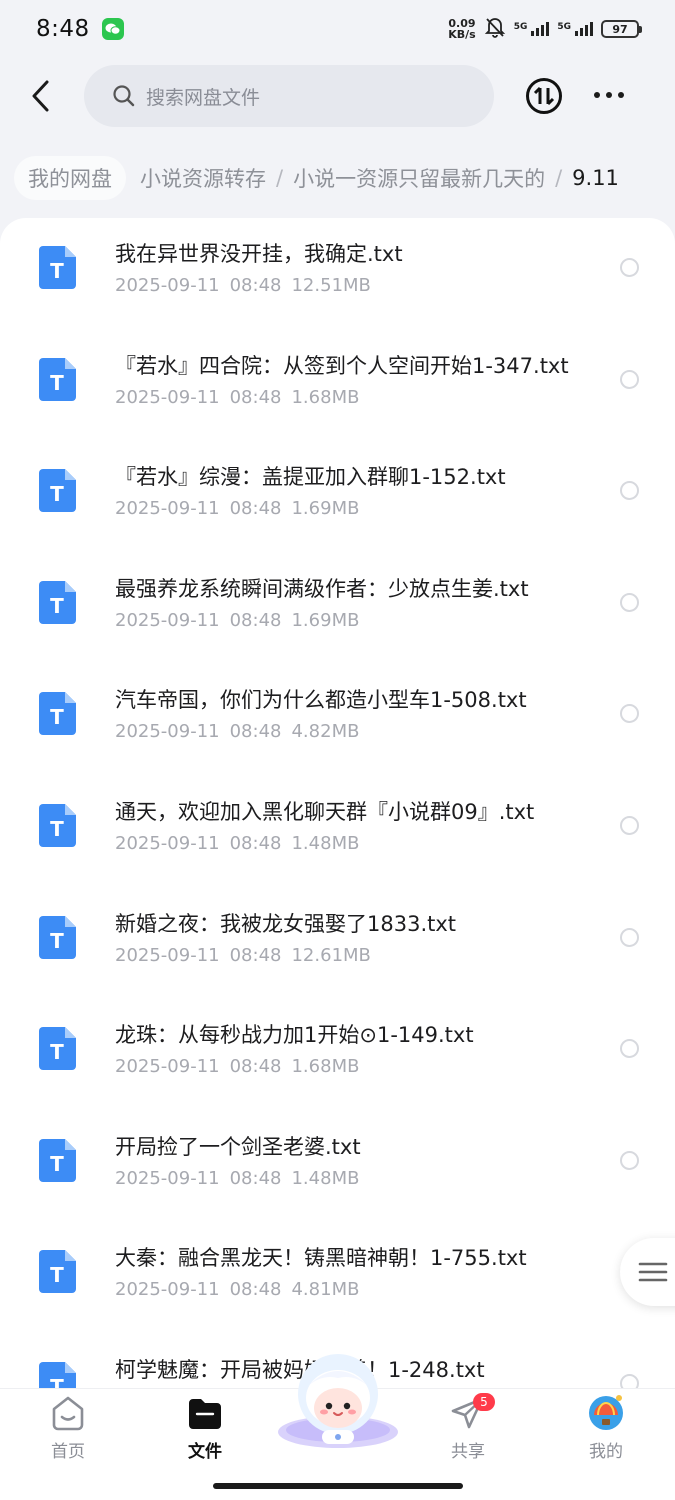 The image size is (675, 1500). I want to click on breadcrumb-current: 9.11, so click(595, 178).